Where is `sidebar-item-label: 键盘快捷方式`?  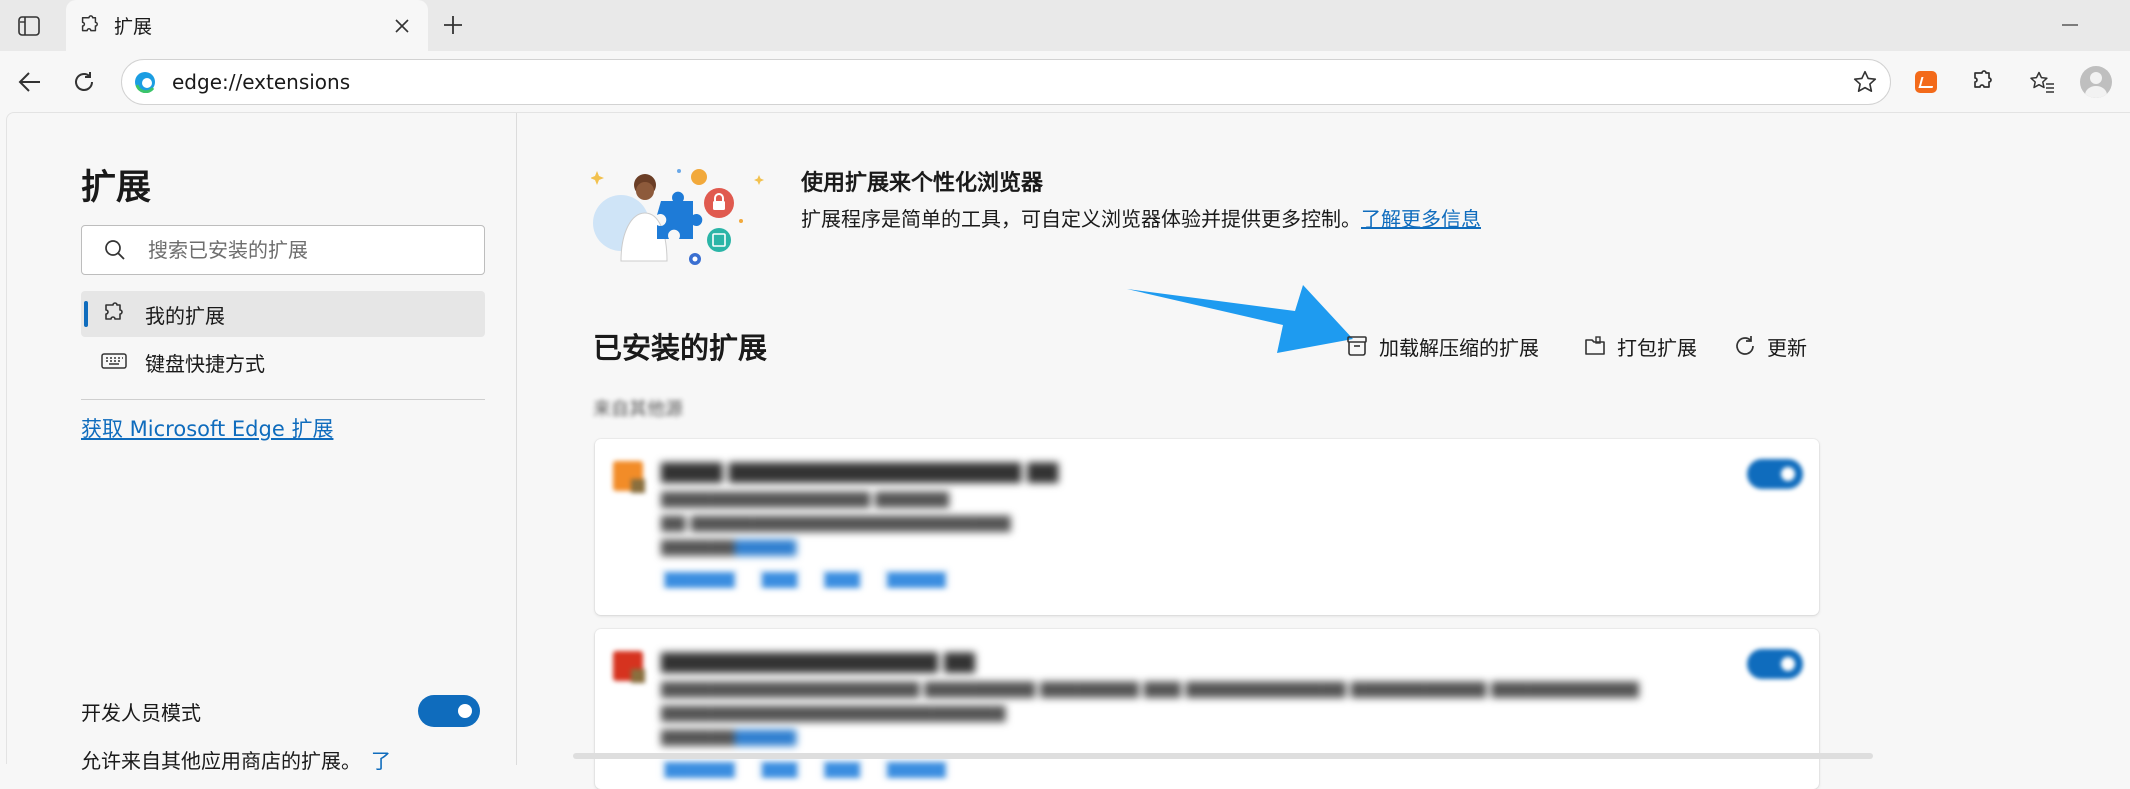
sidebar-item-label: 键盘快捷方式 is located at coordinates (205, 363).